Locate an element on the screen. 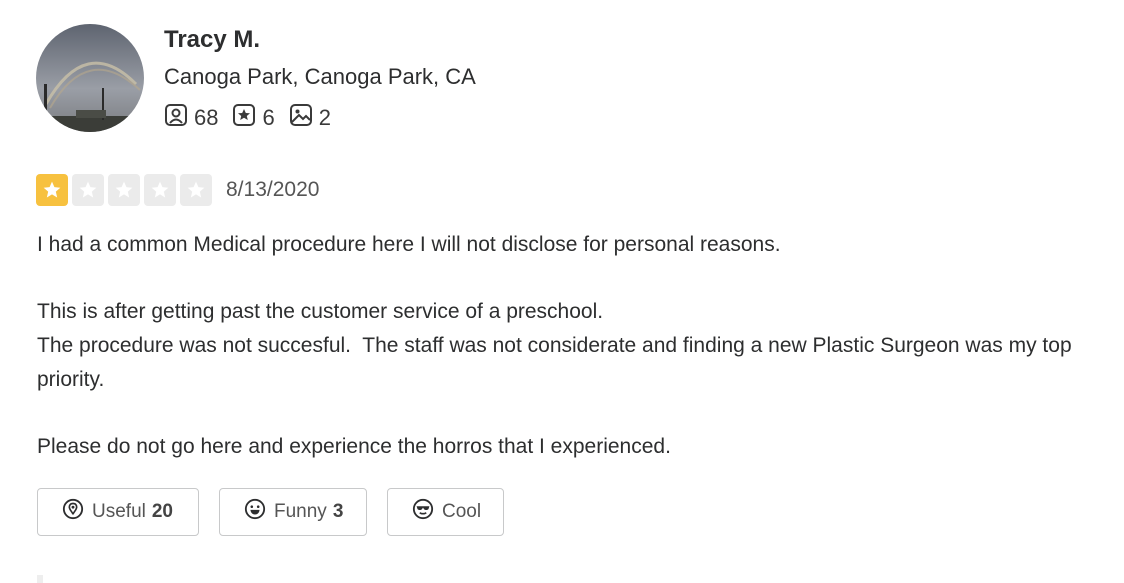 Image resolution: width=1124 pixels, height=583 pixels. funny-button: Funny 3 is located at coordinates (293, 512).